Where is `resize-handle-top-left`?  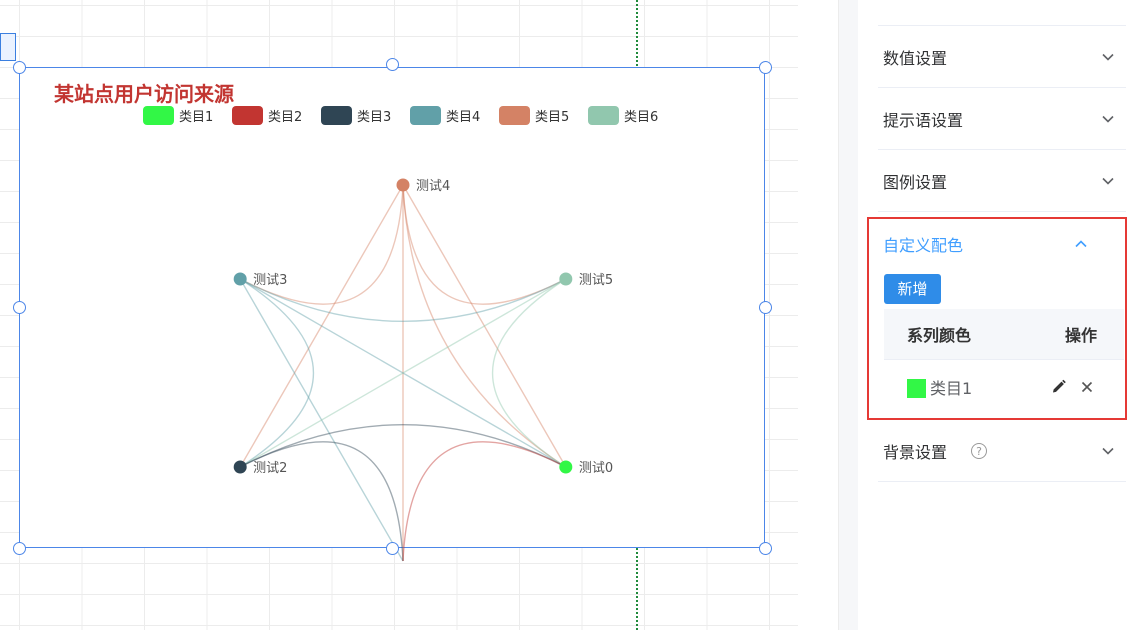
resize-handle-top-left is located at coordinates (19, 67).